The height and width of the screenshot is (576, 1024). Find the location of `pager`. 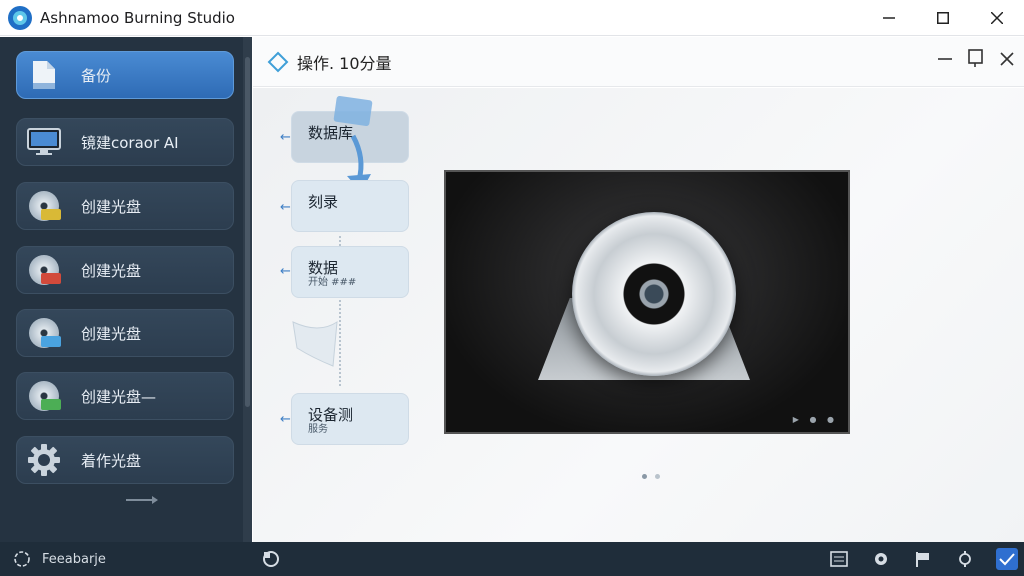

pager is located at coordinates (651, 476).